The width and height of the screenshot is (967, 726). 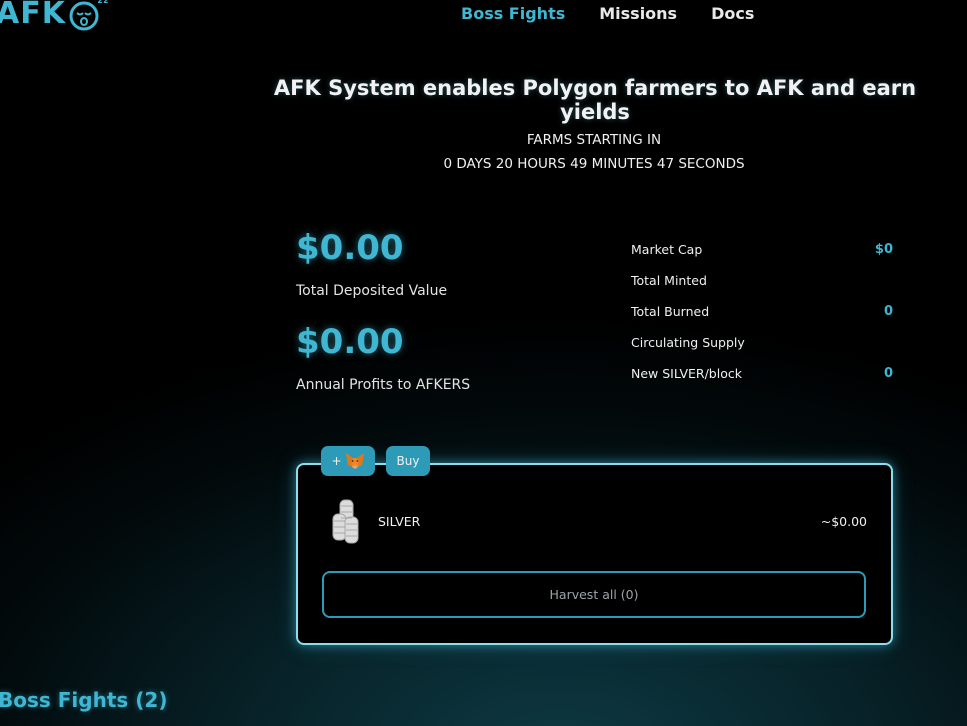 What do you see at coordinates (762, 249) in the screenshot?
I see `stat-market-cap: Market Cap $0` at bounding box center [762, 249].